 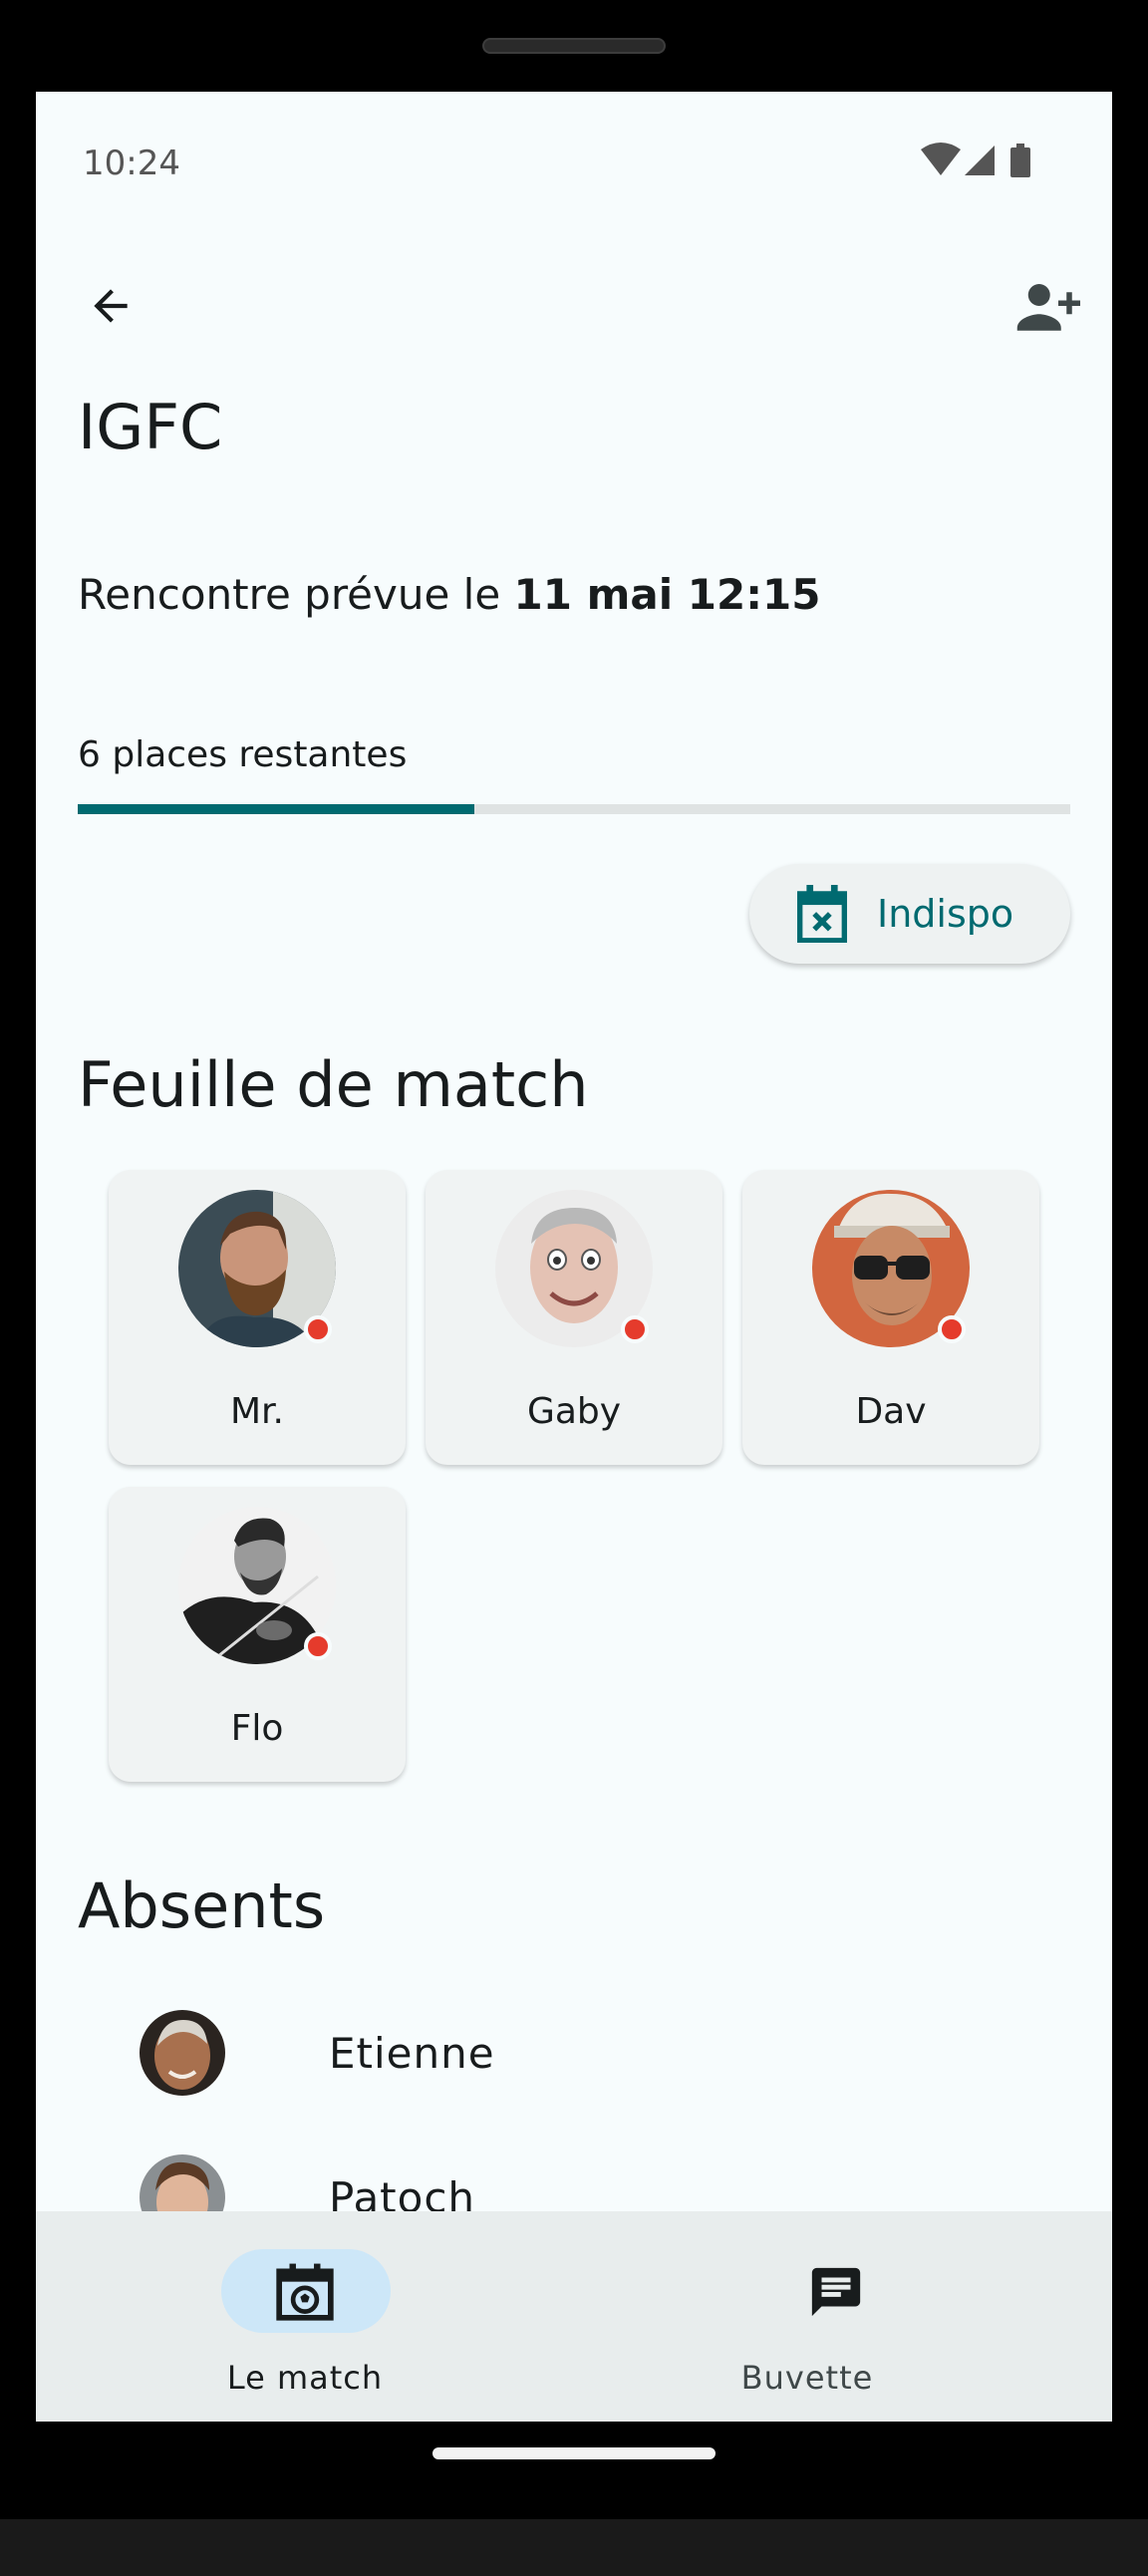 What do you see at coordinates (305, 2378) in the screenshot?
I see `nav-label: Le match` at bounding box center [305, 2378].